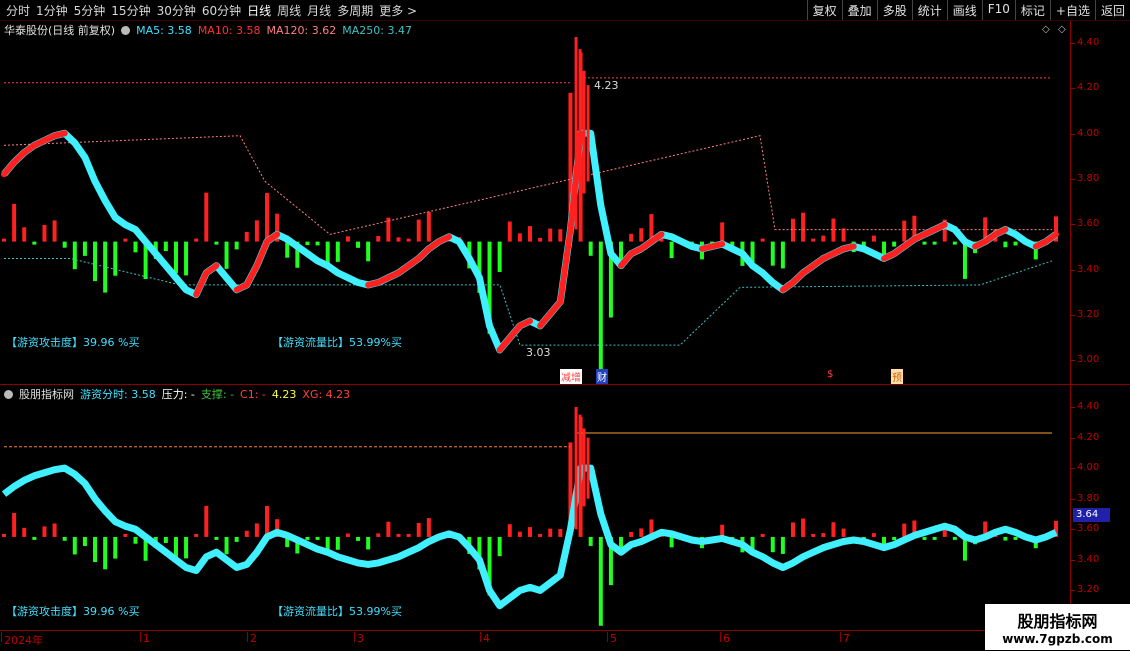  I want to click on tab-period-4: 30分钟, so click(176, 10).